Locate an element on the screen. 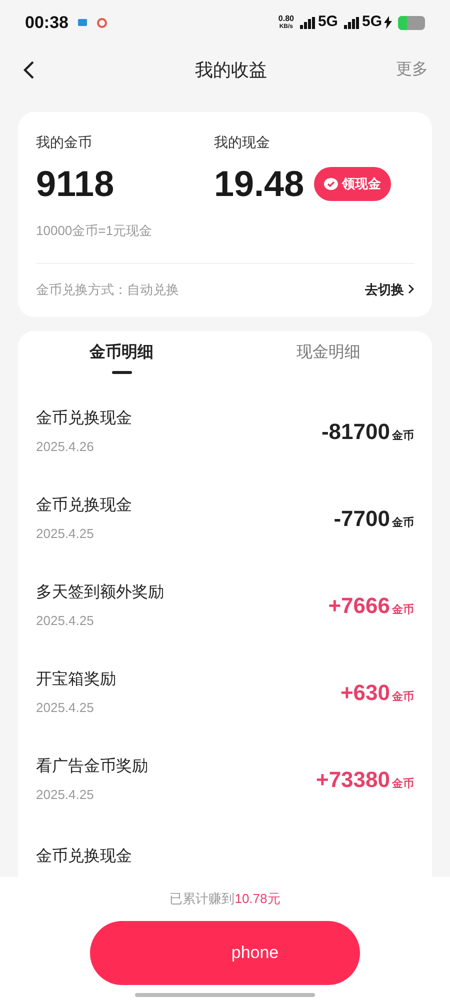 The height and width of the screenshot is (1000, 450). record-amount: +73380 金币 is located at coordinates (365, 780).